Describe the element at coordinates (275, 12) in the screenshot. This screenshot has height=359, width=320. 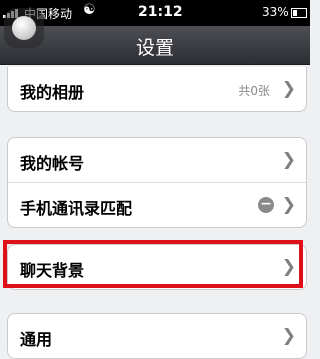
I see `battery-percent: 33%` at that location.